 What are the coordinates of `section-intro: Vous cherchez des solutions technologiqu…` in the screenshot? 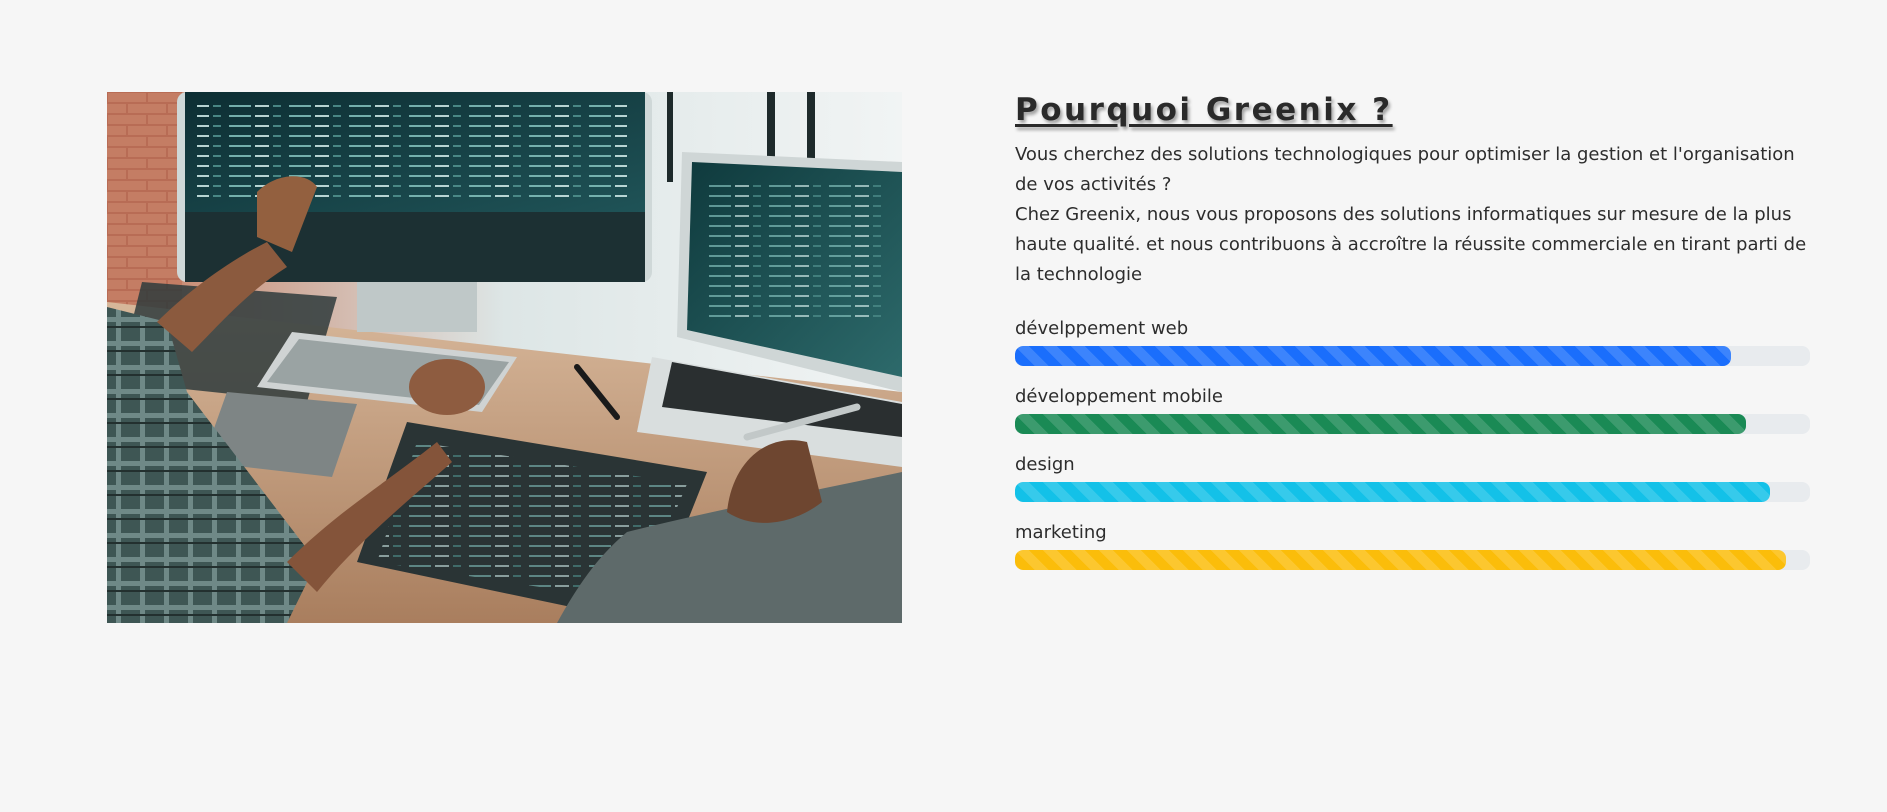 It's located at (1413, 215).